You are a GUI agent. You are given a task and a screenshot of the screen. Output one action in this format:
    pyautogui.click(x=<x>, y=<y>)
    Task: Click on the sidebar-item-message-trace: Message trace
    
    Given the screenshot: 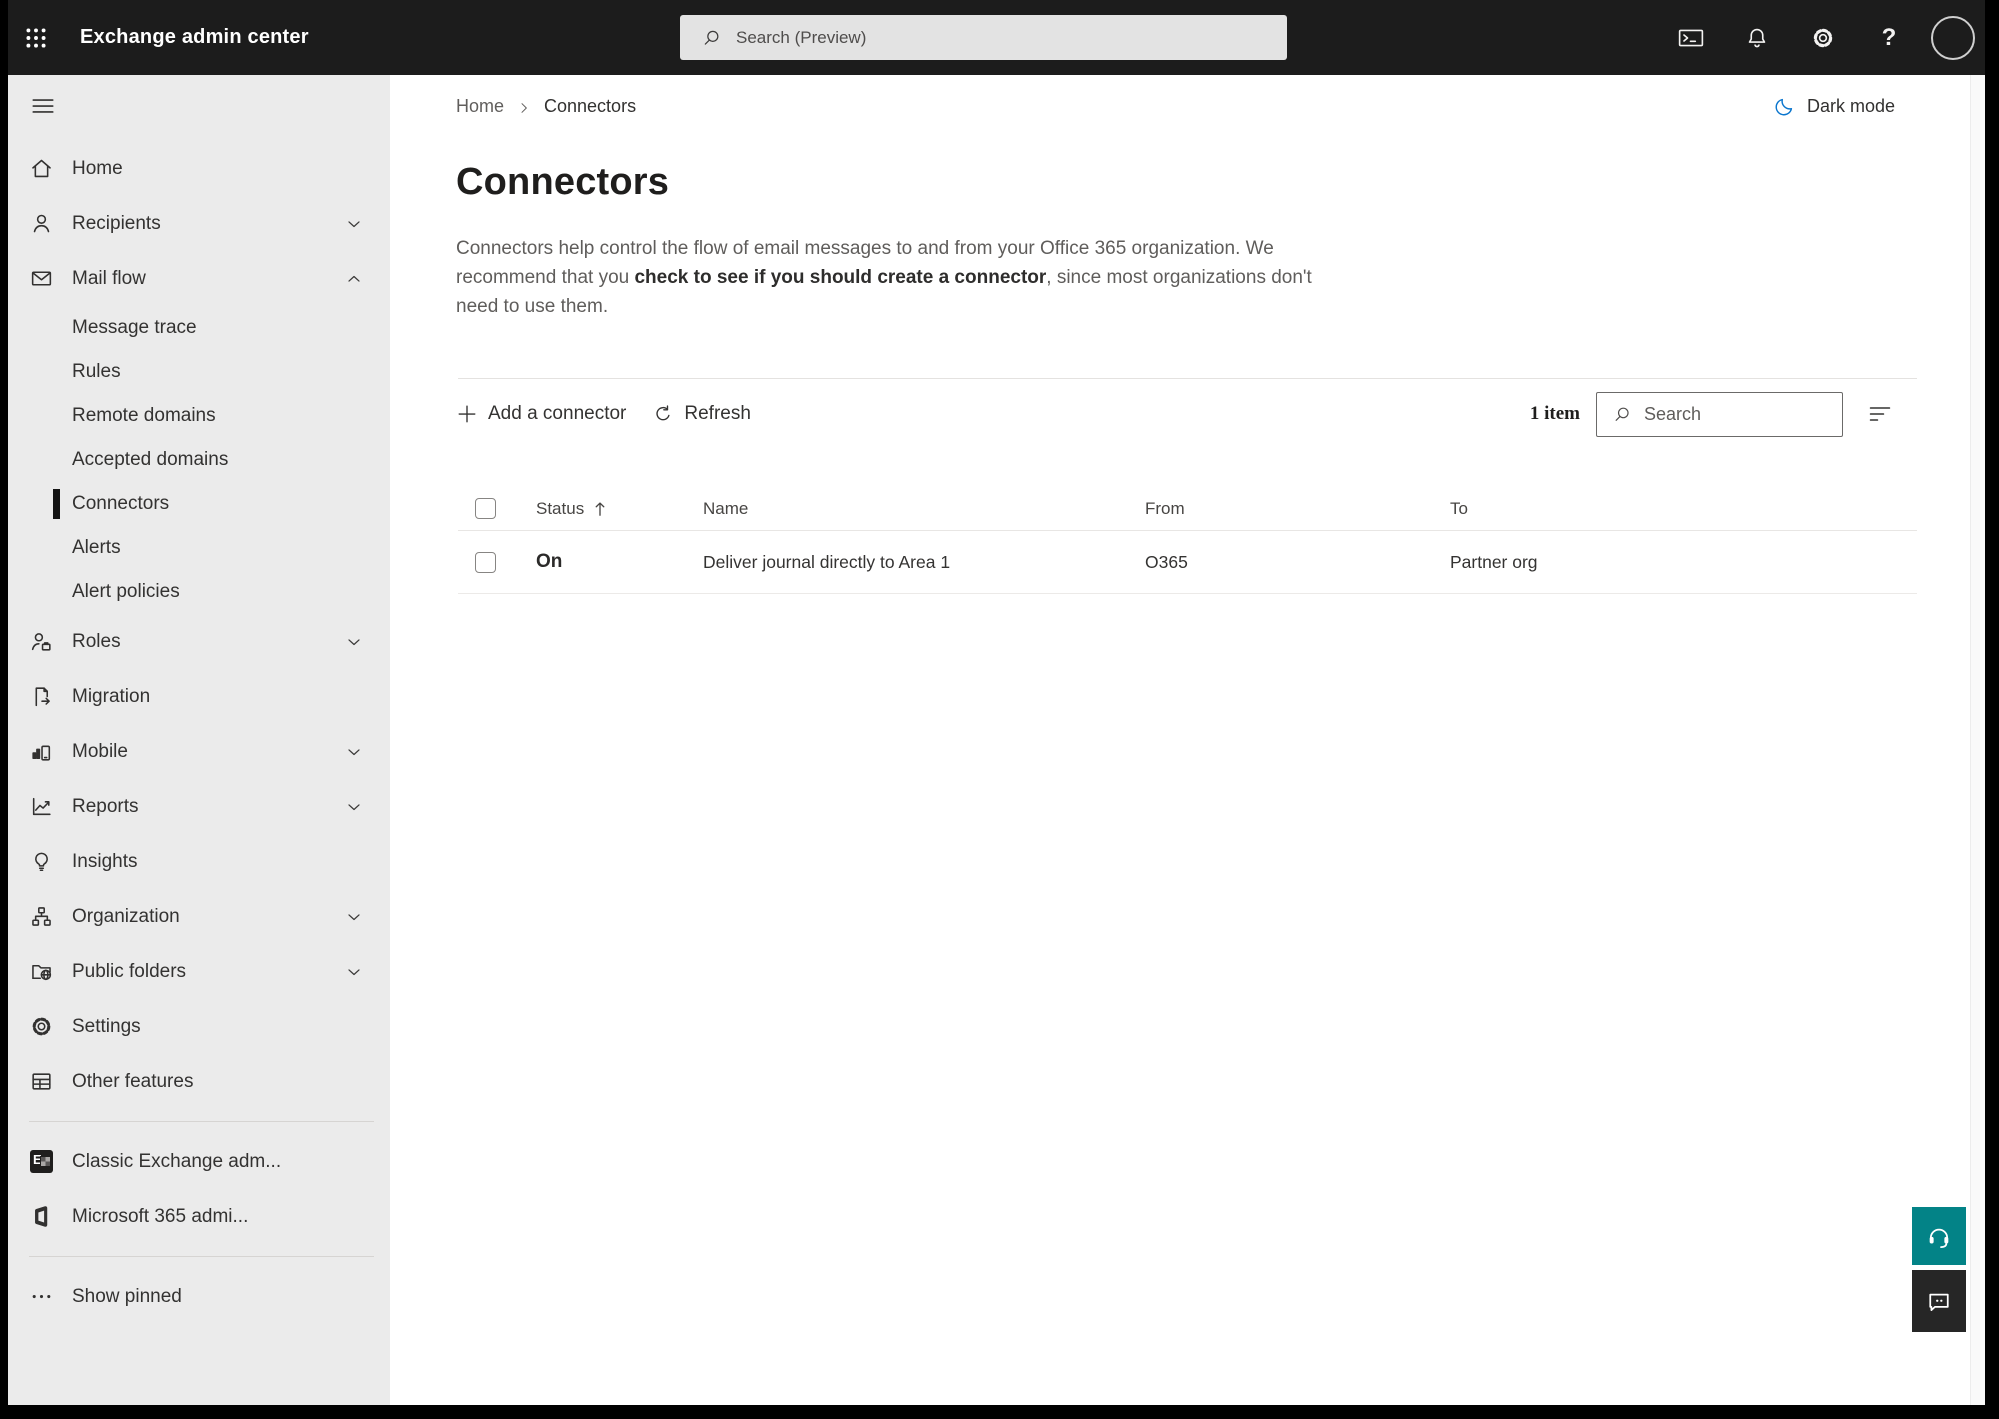 What is the action you would take?
    pyautogui.click(x=199, y=328)
    